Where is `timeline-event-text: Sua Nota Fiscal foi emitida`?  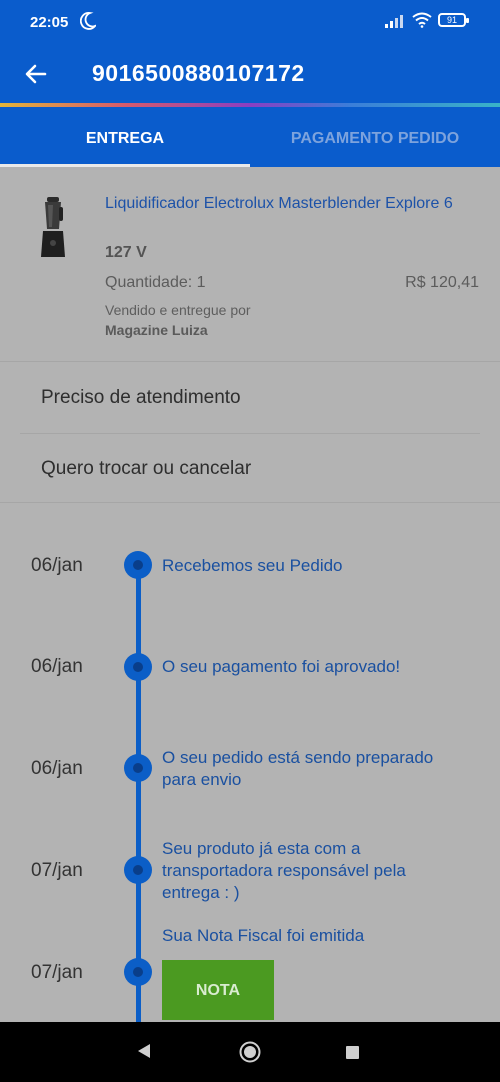
timeline-event-text: Sua Nota Fiscal foi emitida is located at coordinates (263, 935).